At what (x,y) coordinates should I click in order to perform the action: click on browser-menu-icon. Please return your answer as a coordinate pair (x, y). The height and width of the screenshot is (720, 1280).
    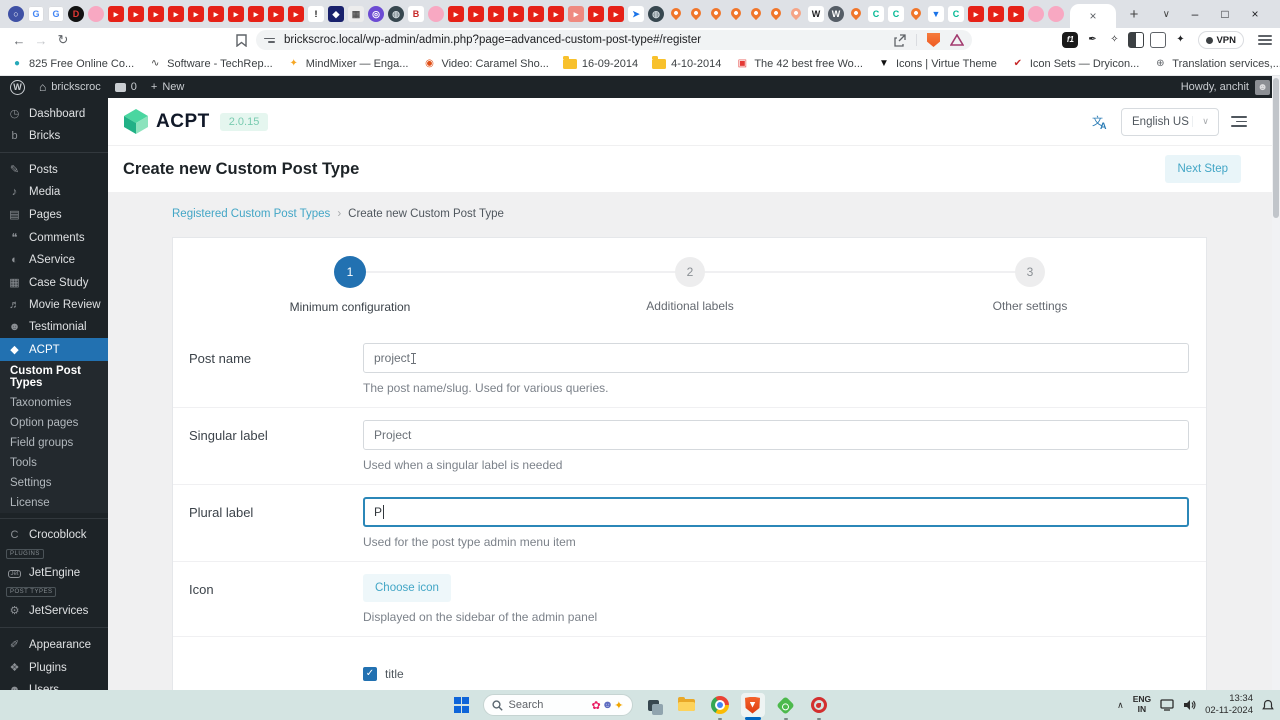
    Looking at the image, I should click on (1265, 40).